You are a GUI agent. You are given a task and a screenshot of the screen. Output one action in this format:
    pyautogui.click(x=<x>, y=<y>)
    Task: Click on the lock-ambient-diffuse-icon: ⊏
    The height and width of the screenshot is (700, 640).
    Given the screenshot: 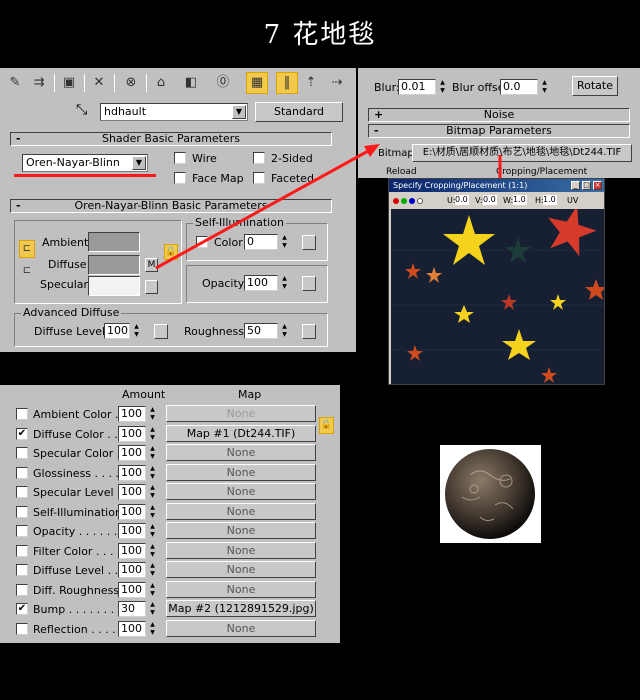 What is the action you would take?
    pyautogui.click(x=27, y=249)
    